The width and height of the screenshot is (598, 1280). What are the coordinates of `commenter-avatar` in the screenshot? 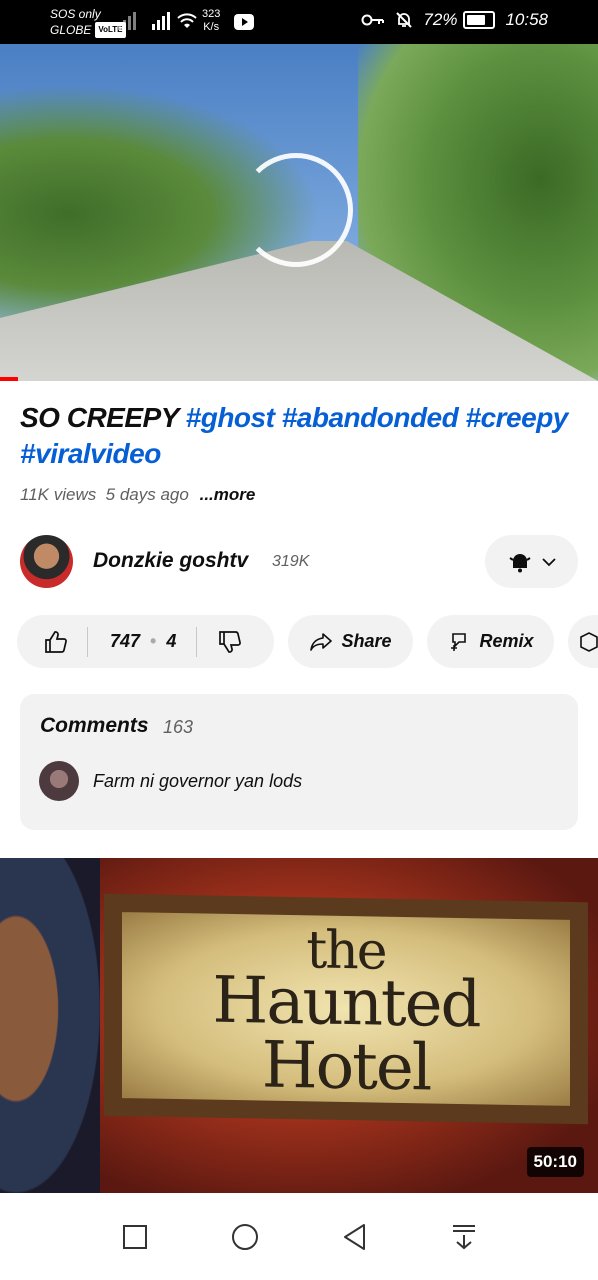 It's located at (59, 781).